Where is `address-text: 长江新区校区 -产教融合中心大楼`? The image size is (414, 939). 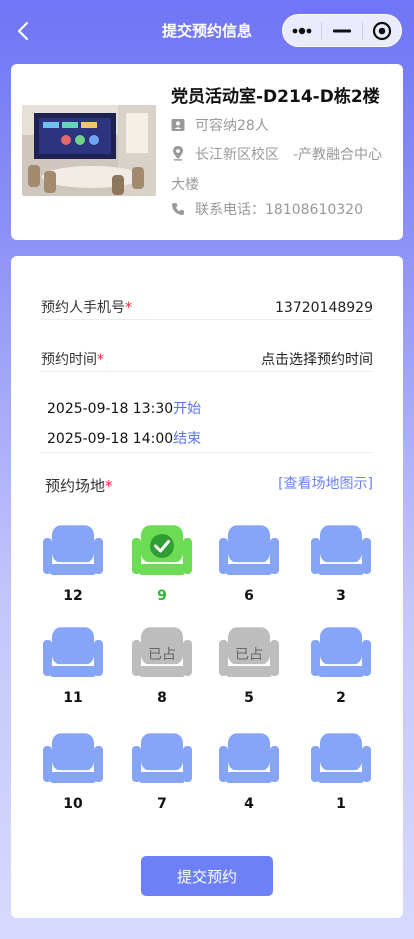 address-text: 长江新区校区 -产教融合中心大楼 is located at coordinates (277, 170).